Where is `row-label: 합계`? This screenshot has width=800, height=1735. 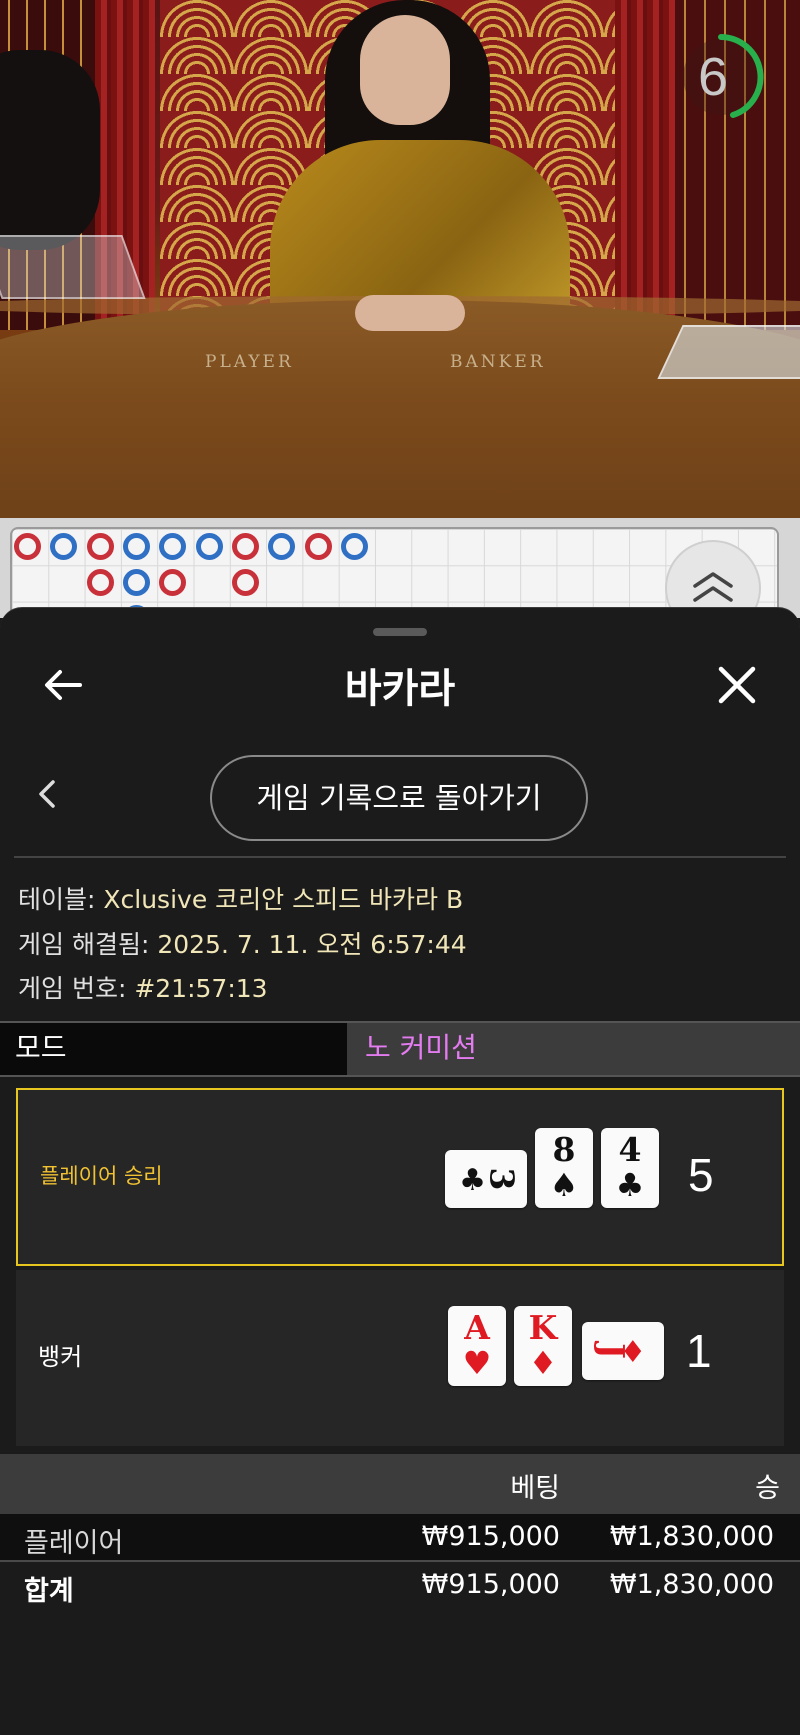
row-label: 합계 is located at coordinates (49, 1591).